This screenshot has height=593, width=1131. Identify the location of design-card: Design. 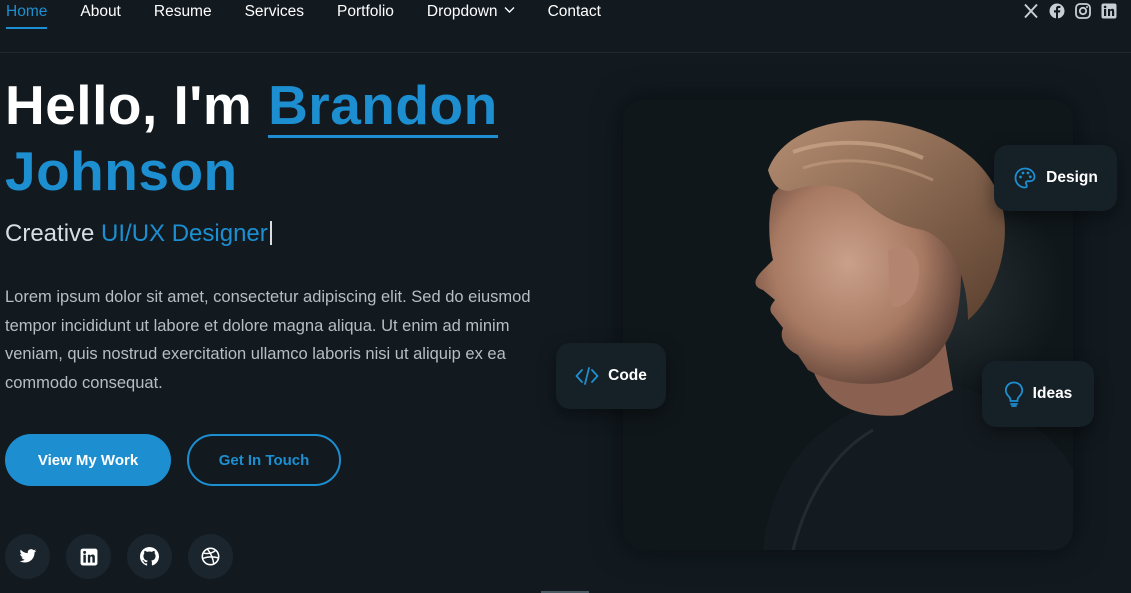
(1055, 178).